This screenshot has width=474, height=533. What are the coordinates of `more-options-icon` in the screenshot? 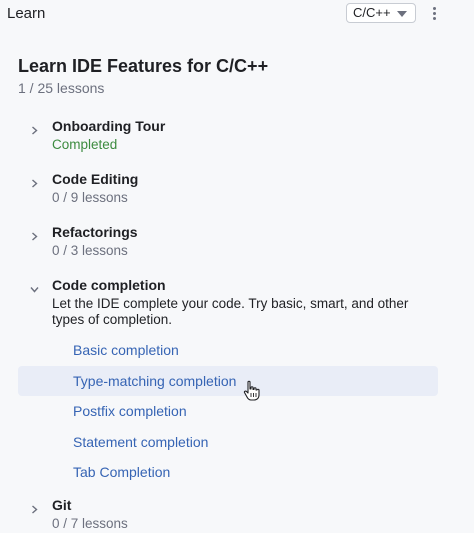 It's located at (434, 14).